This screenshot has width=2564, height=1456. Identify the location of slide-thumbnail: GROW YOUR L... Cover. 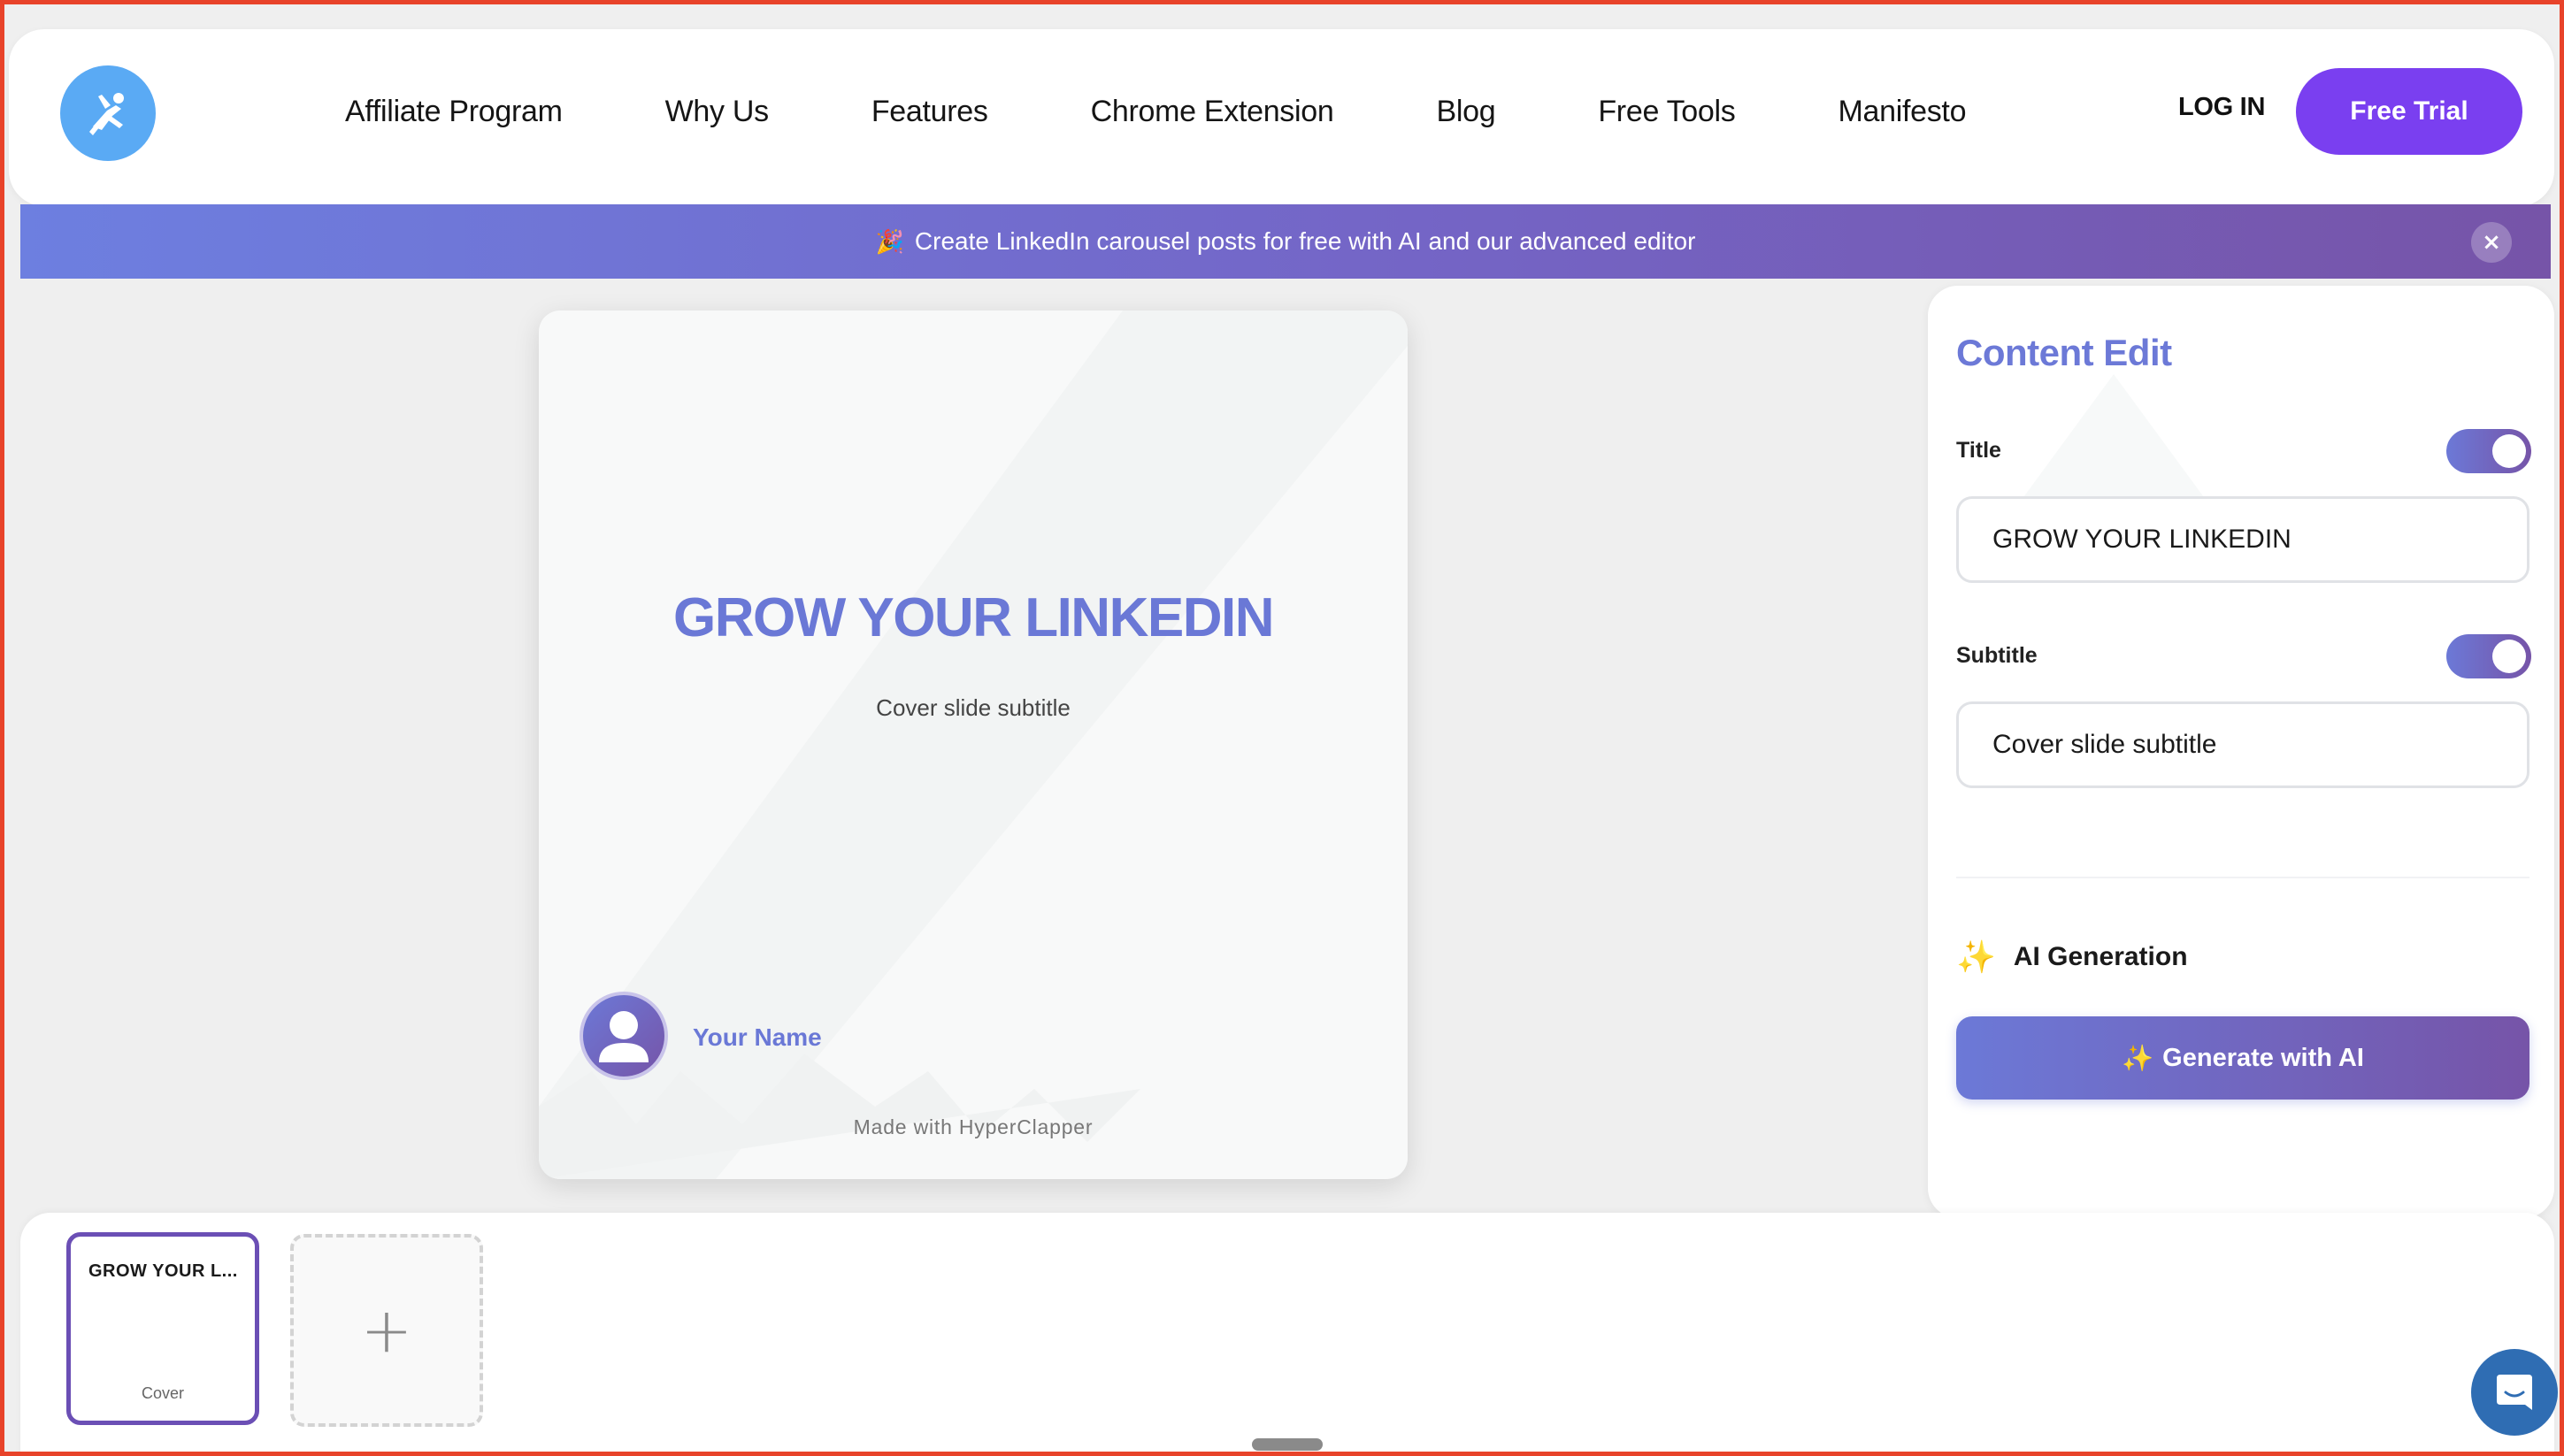
(162, 1328).